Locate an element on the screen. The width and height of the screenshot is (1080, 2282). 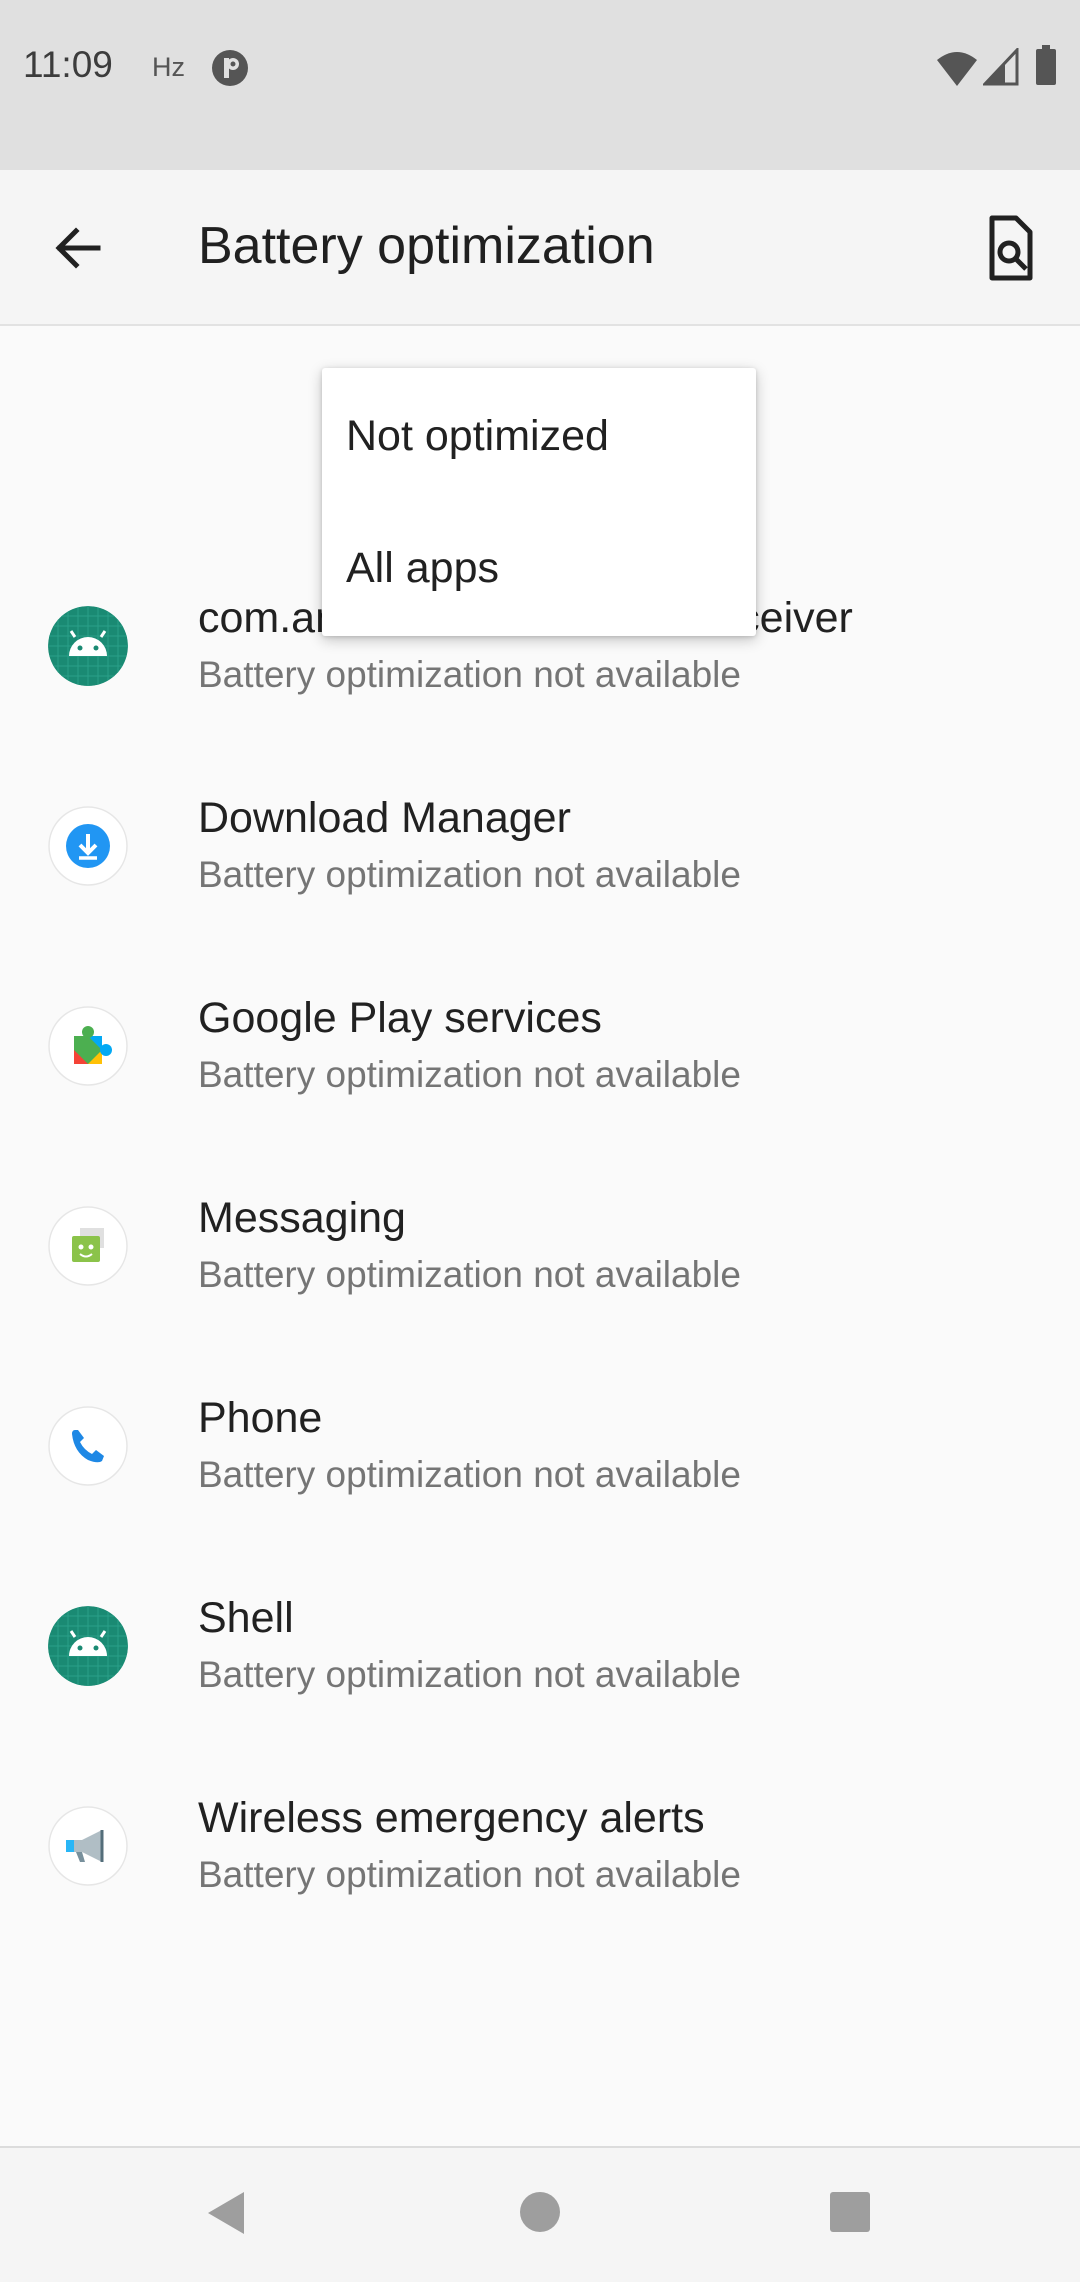
menu-item-label: Not optimized is located at coordinates (477, 436).